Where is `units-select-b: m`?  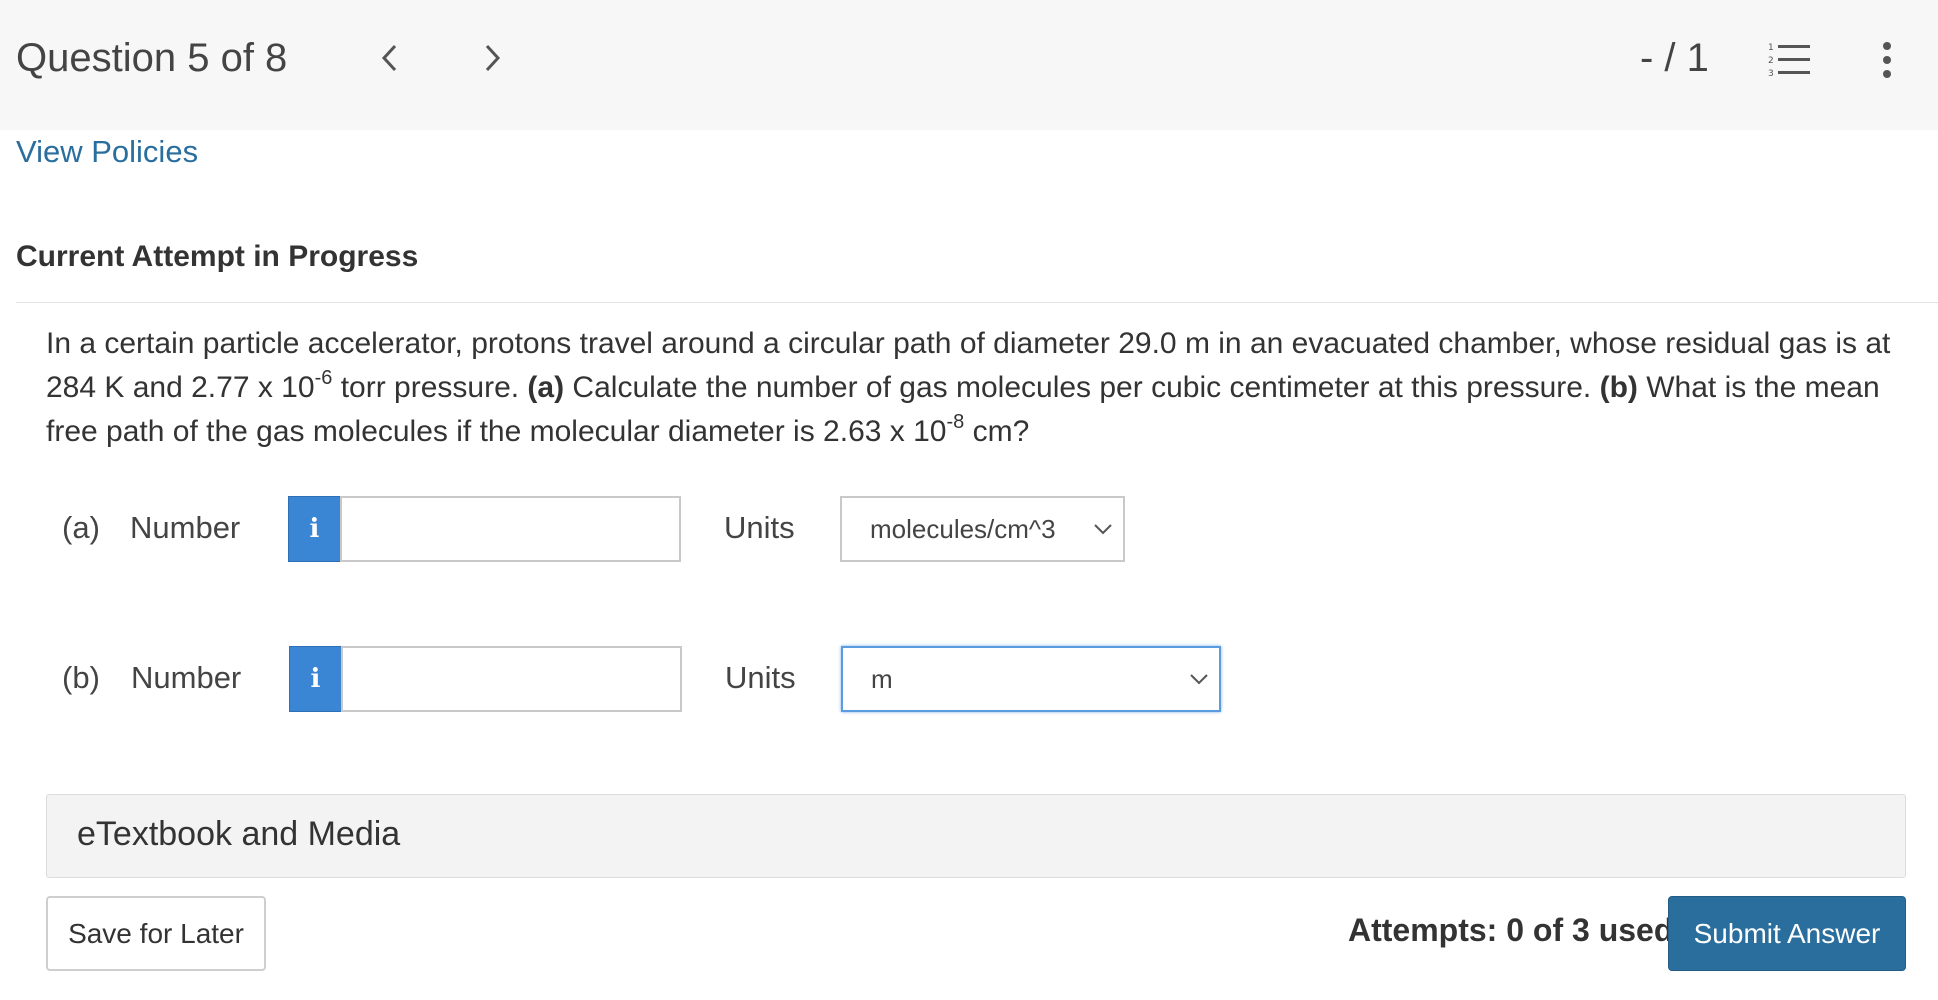
units-select-b: m is located at coordinates (1031, 679).